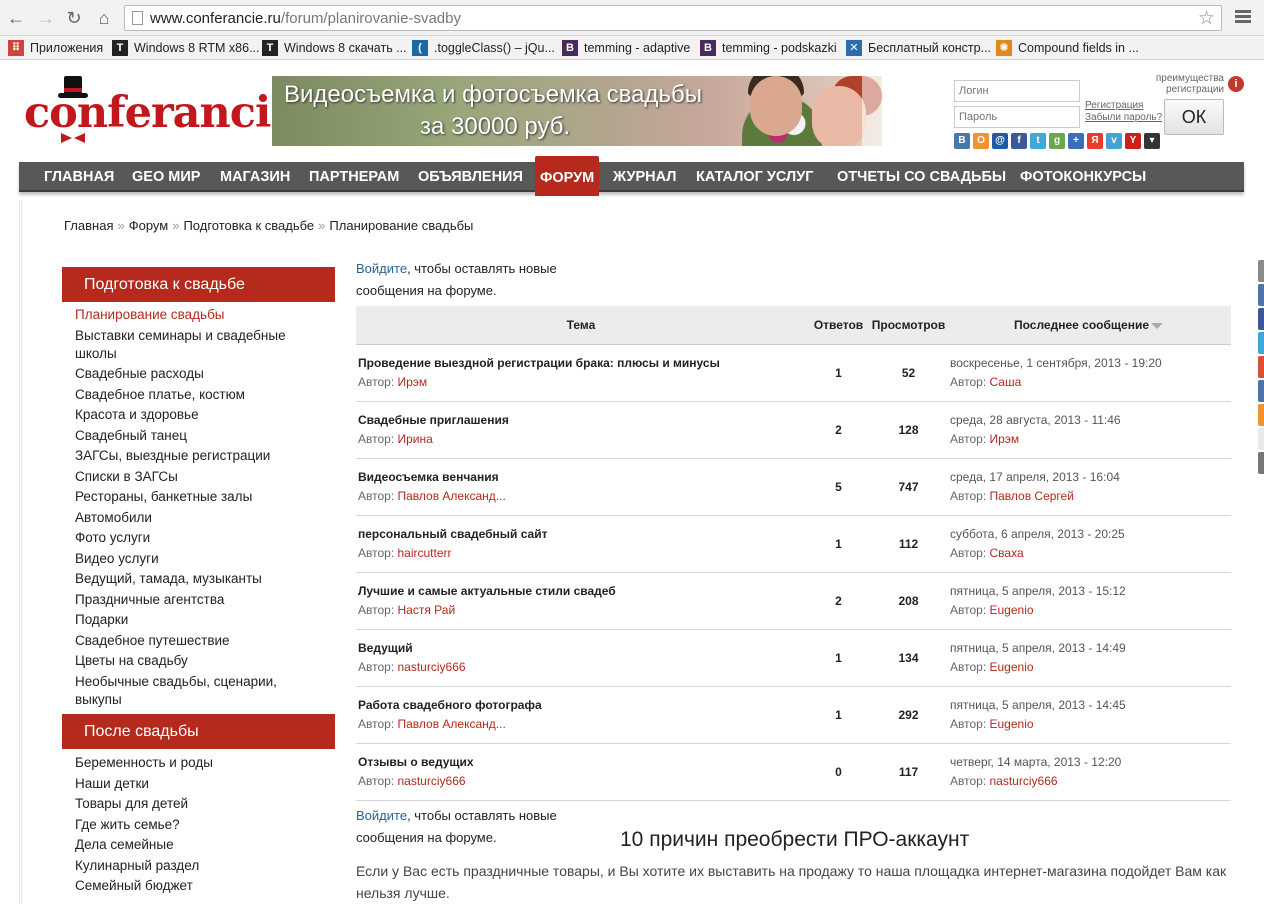  I want to click on sidebar-item: Списки в ЗАГСы, so click(200, 477).